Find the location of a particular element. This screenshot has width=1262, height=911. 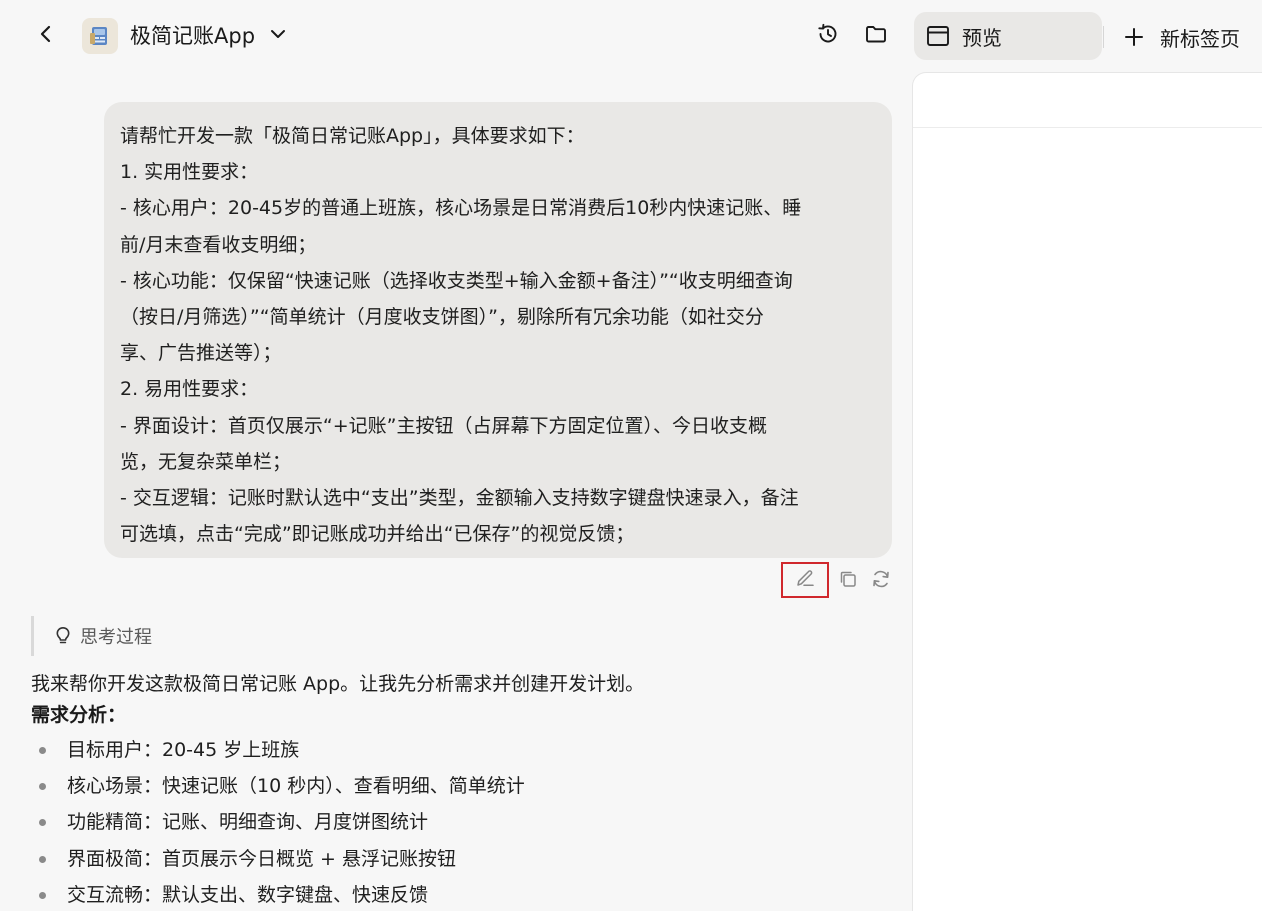

copy-message-button is located at coordinates (848, 581).